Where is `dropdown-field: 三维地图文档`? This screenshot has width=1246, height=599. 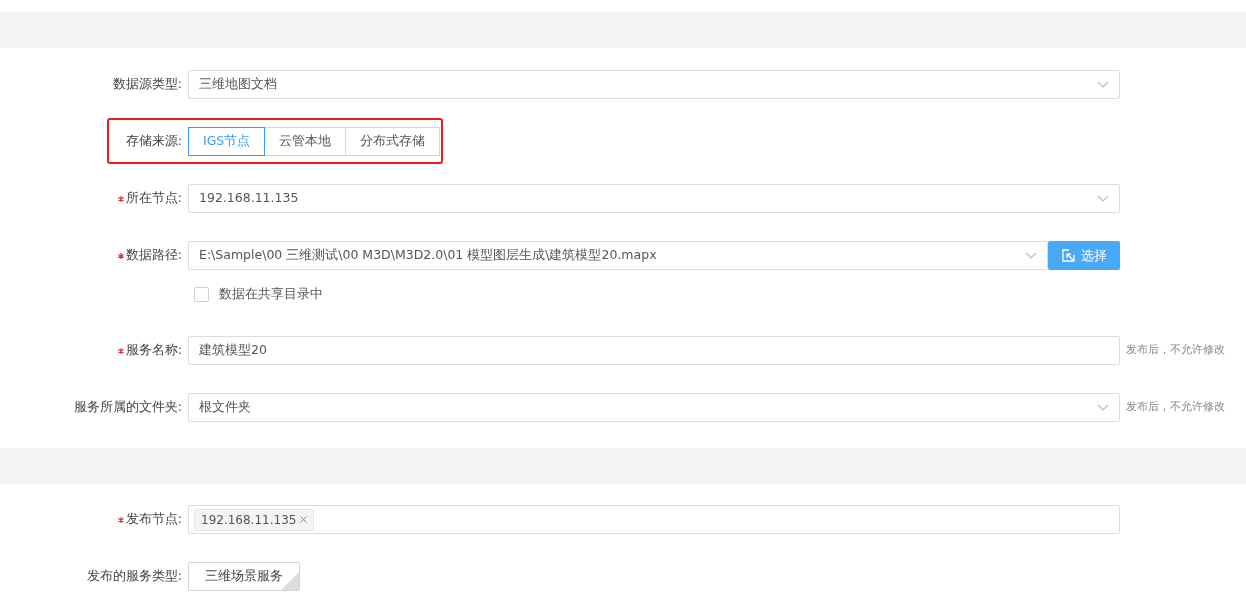
dropdown-field: 三维地图文档 is located at coordinates (654, 84).